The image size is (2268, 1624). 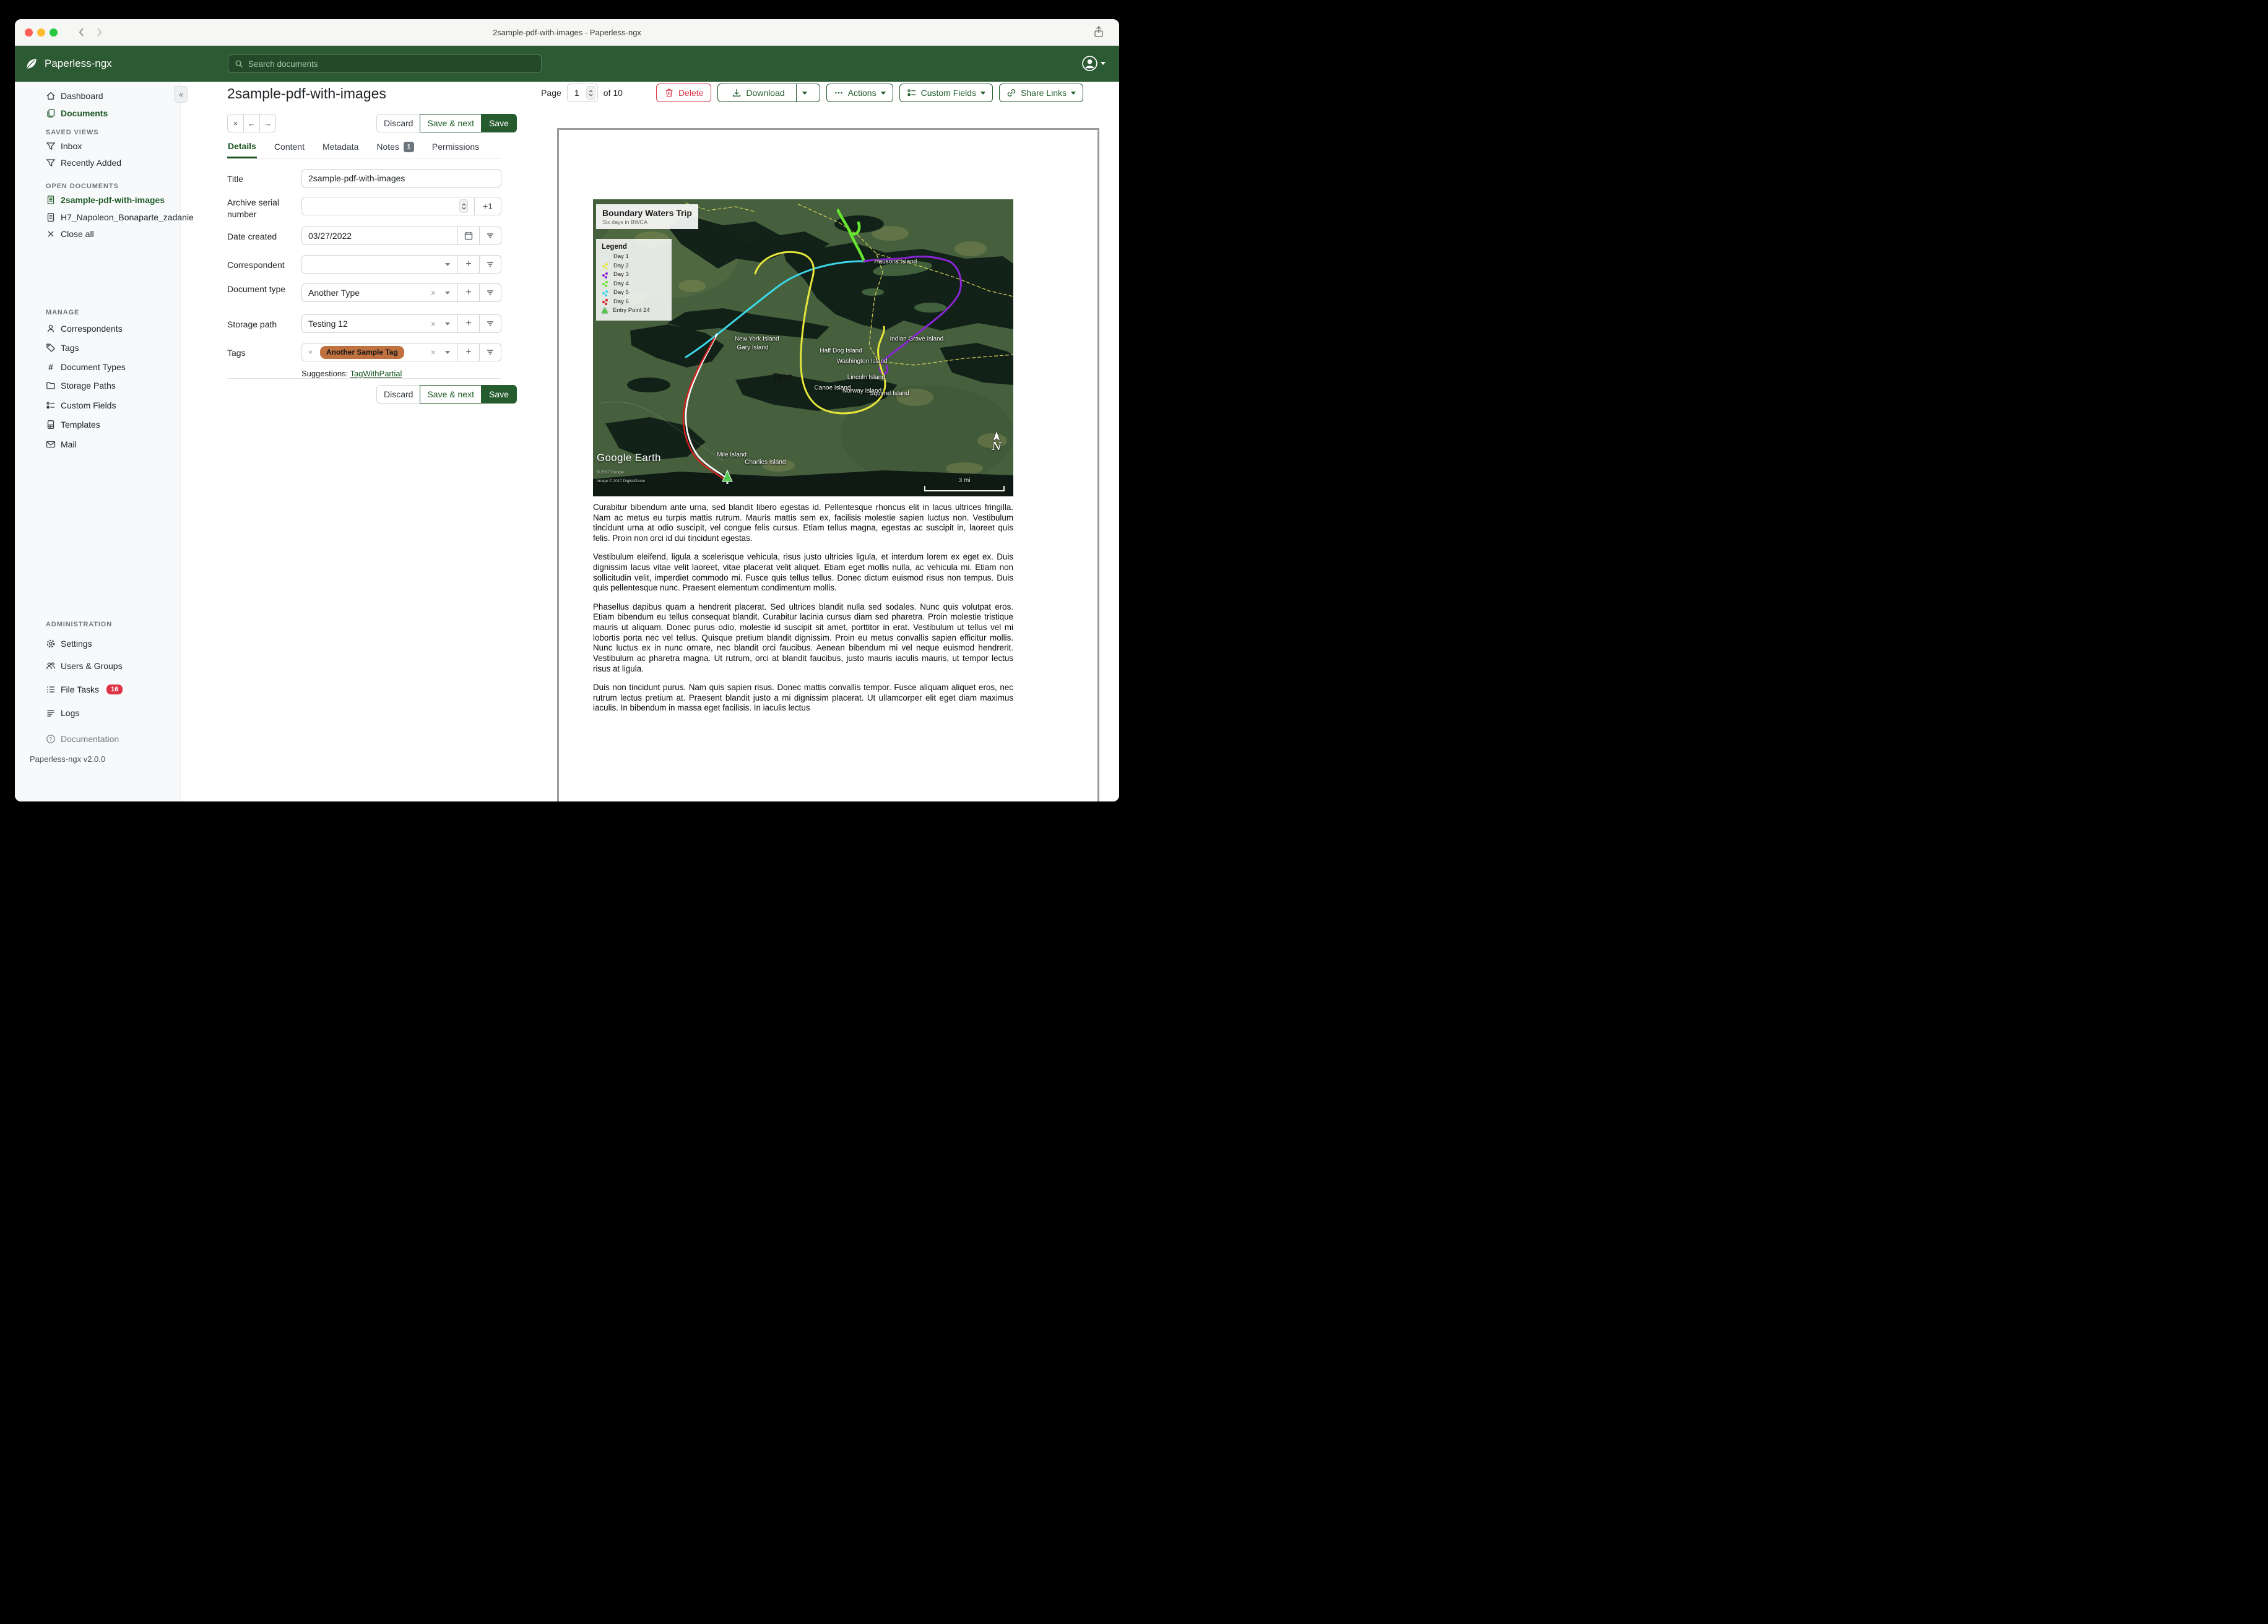 What do you see at coordinates (97, 200) in the screenshot?
I see `sidebar-item-open-doc-1: 2sample-pdf-with-images` at bounding box center [97, 200].